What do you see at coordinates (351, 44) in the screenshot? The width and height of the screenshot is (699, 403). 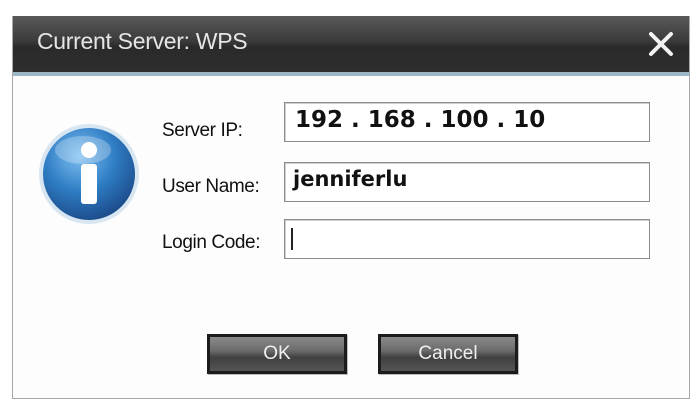 I see `dialog-title-bar: Current Server: WPS` at bounding box center [351, 44].